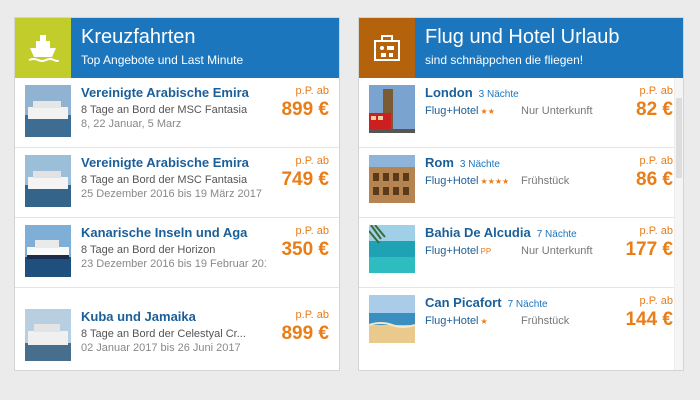  Describe the element at coordinates (171, 316) in the screenshot. I see `cruise-title: Kuba und Jamaika` at that location.